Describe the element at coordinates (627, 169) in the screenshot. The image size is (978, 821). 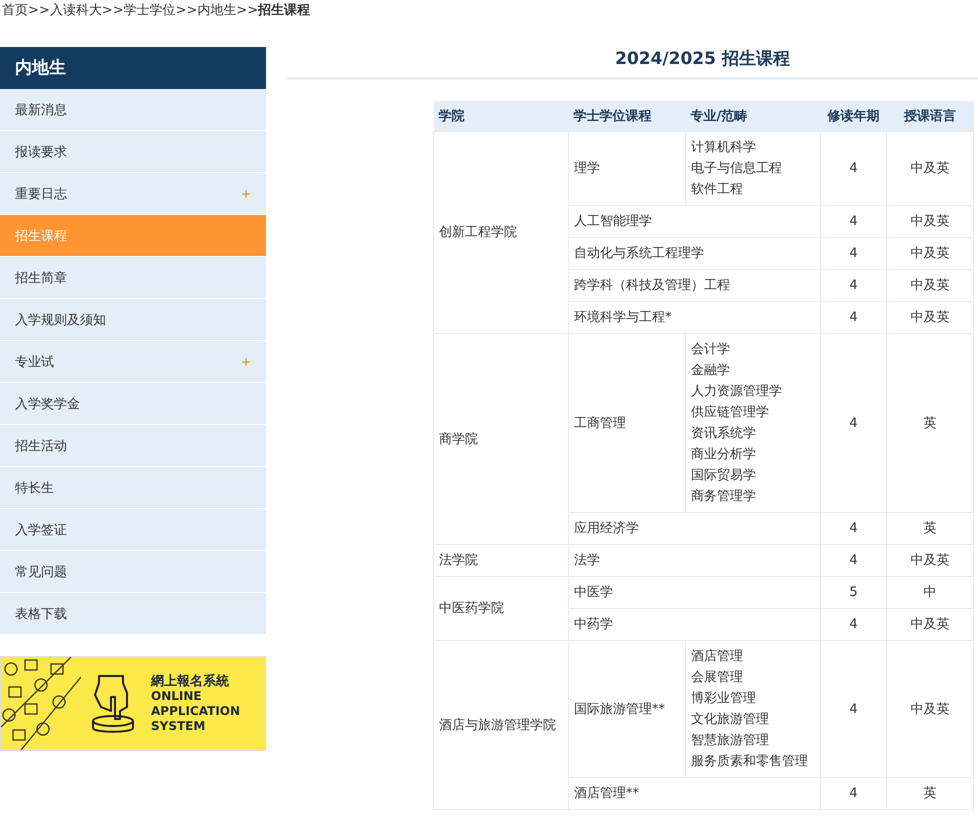
I see `programme-cell: 理学` at that location.